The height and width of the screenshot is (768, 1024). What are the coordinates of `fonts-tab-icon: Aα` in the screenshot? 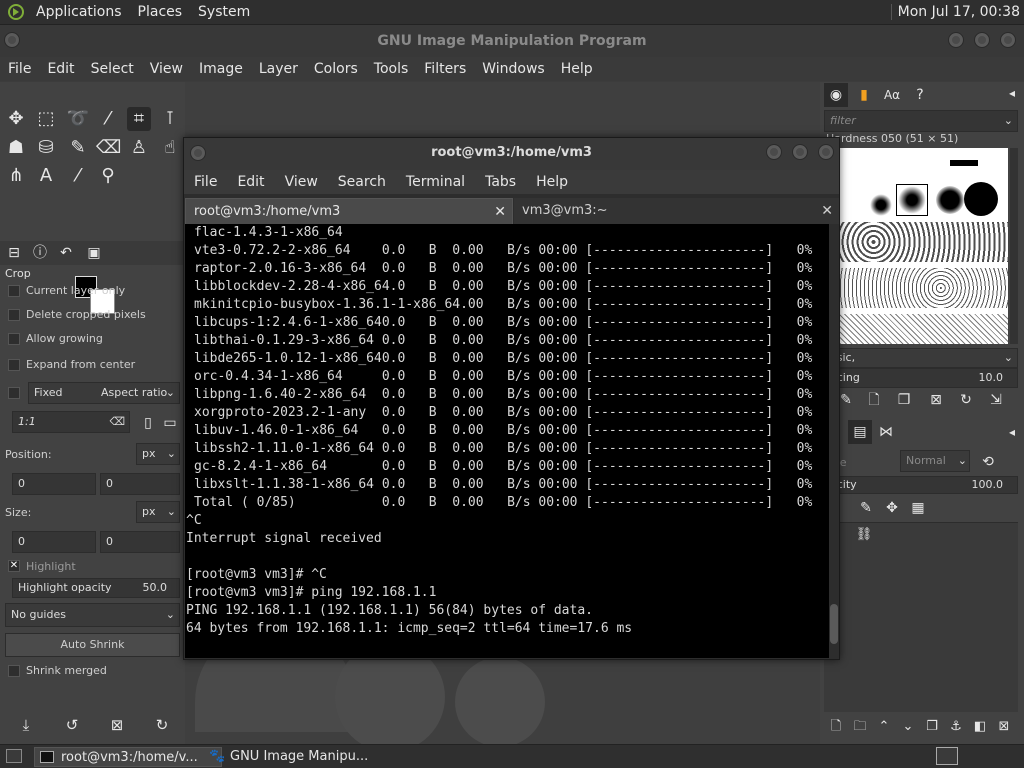 It's located at (892, 95).